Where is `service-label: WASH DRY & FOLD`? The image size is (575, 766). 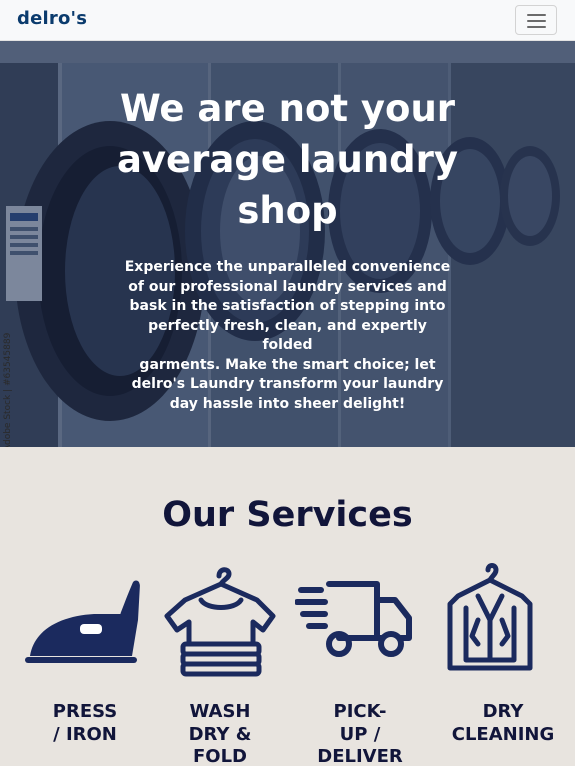
service-label: WASH DRY & FOLD is located at coordinates (220, 733).